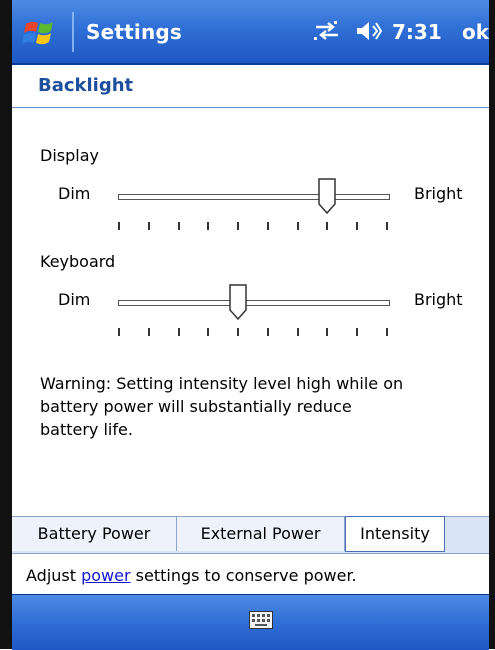  What do you see at coordinates (86, 85) in the screenshot?
I see `page-title: Backlight` at bounding box center [86, 85].